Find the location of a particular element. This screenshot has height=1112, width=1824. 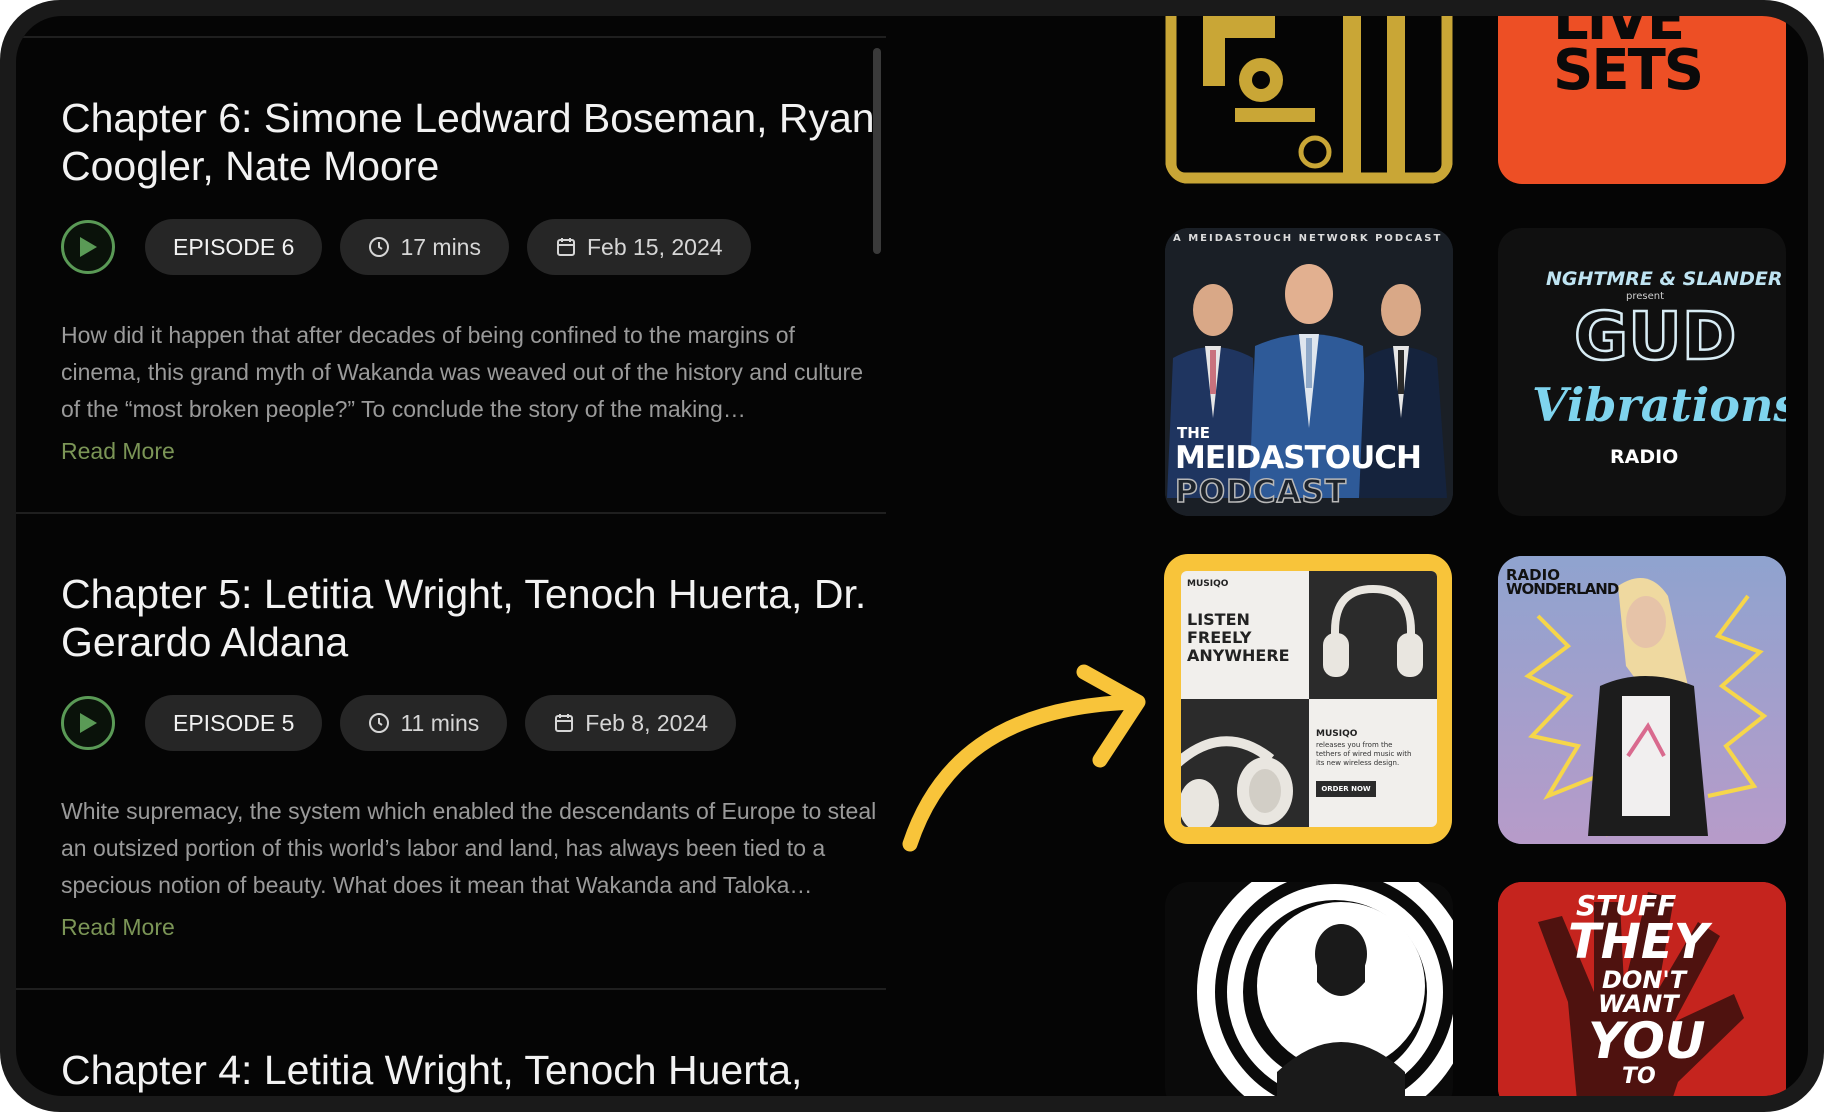

cover-text: ANYWHERE is located at coordinates (1238, 655).